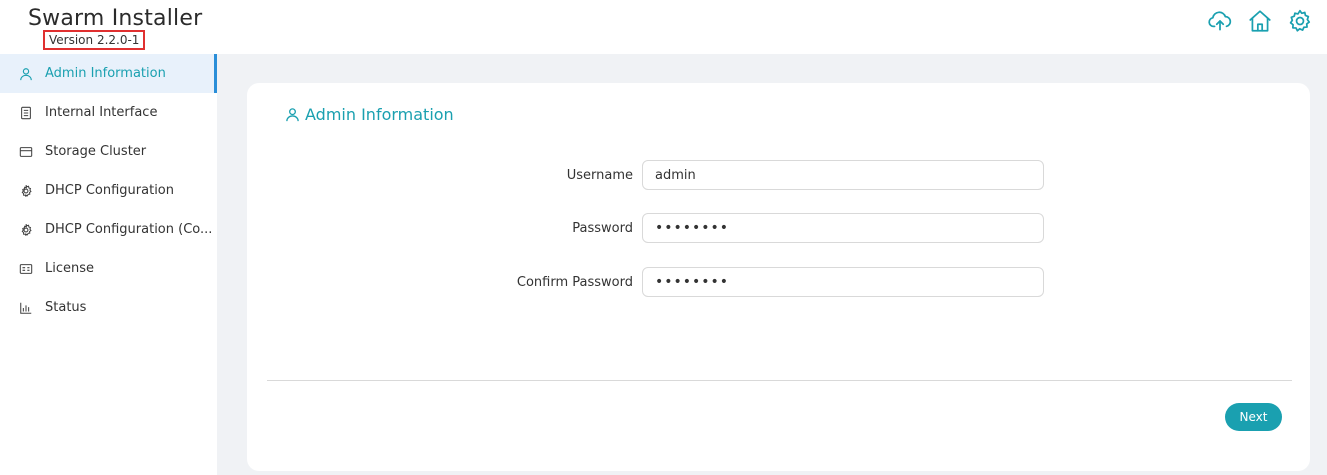 This screenshot has height=475, width=1327. I want to click on sidebar-item-label: Admin Information, so click(105, 73).